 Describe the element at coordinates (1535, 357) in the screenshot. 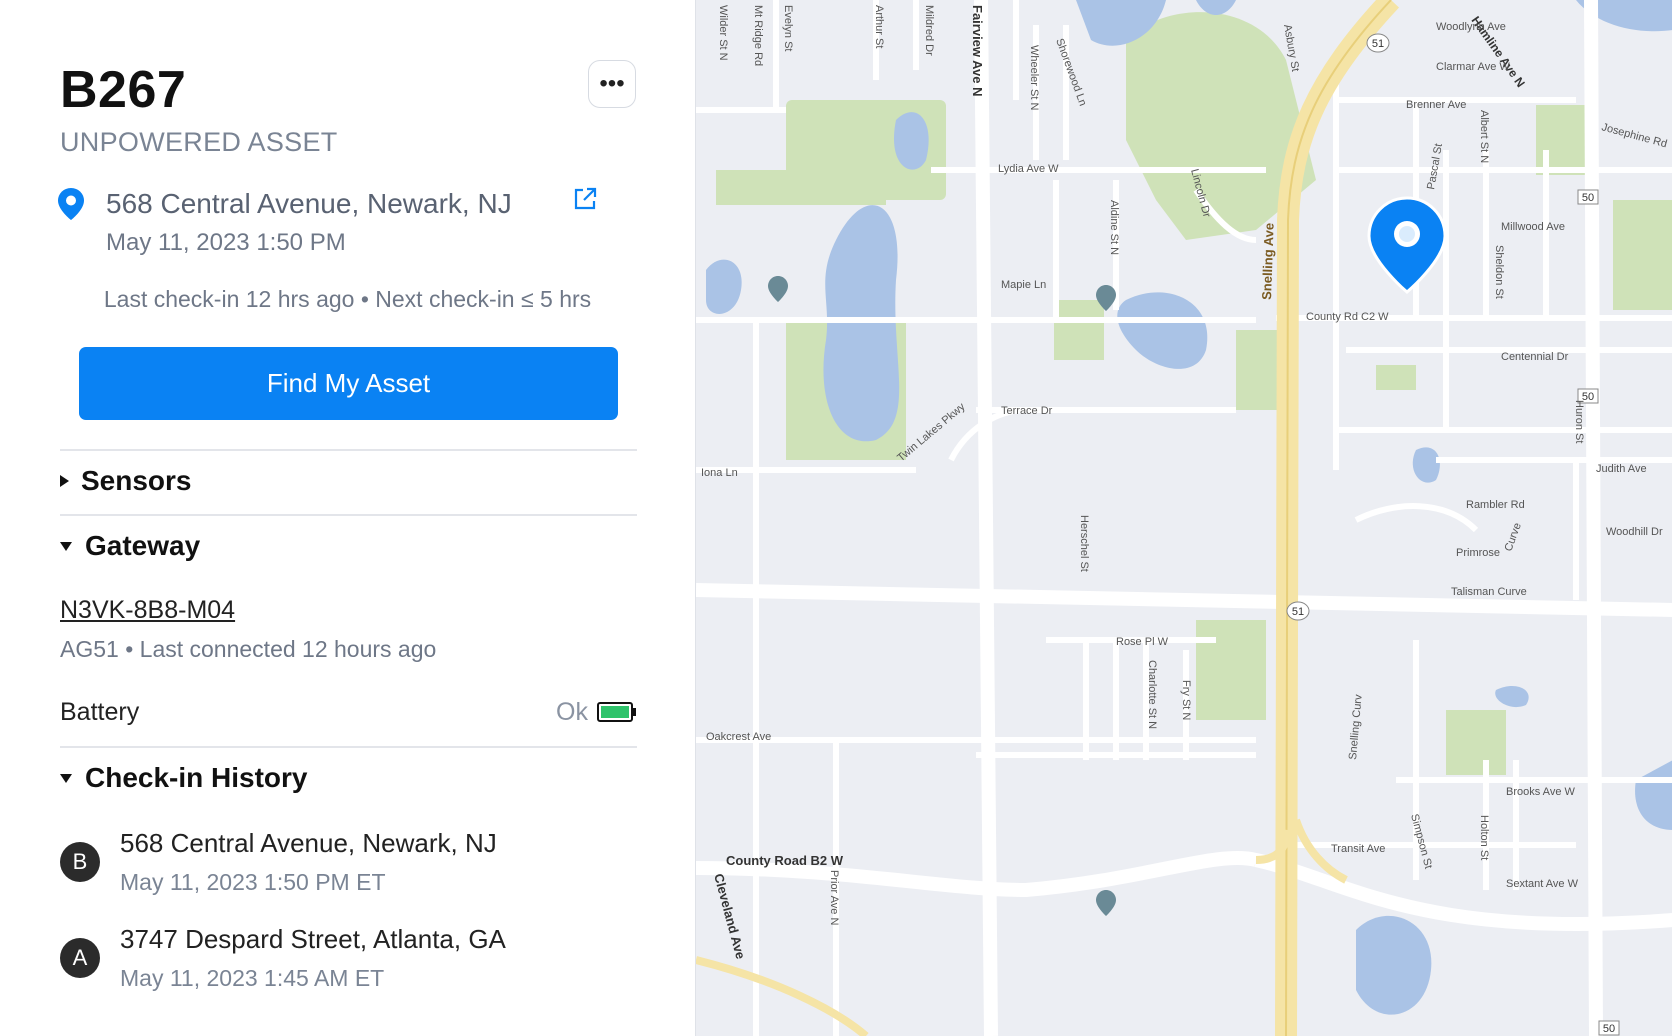

I see `street-label: Centennial Dr` at that location.